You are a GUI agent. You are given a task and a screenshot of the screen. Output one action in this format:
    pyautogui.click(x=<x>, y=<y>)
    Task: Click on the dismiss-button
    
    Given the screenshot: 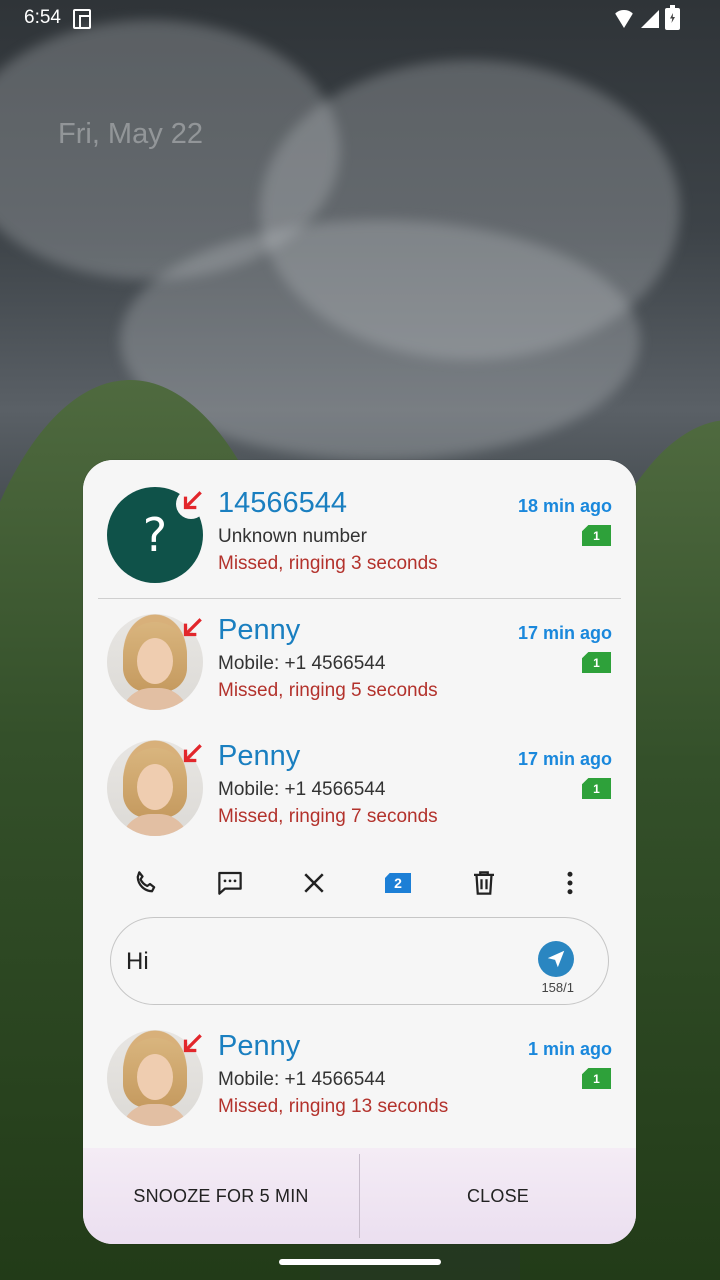 What is the action you would take?
    pyautogui.click(x=314, y=883)
    